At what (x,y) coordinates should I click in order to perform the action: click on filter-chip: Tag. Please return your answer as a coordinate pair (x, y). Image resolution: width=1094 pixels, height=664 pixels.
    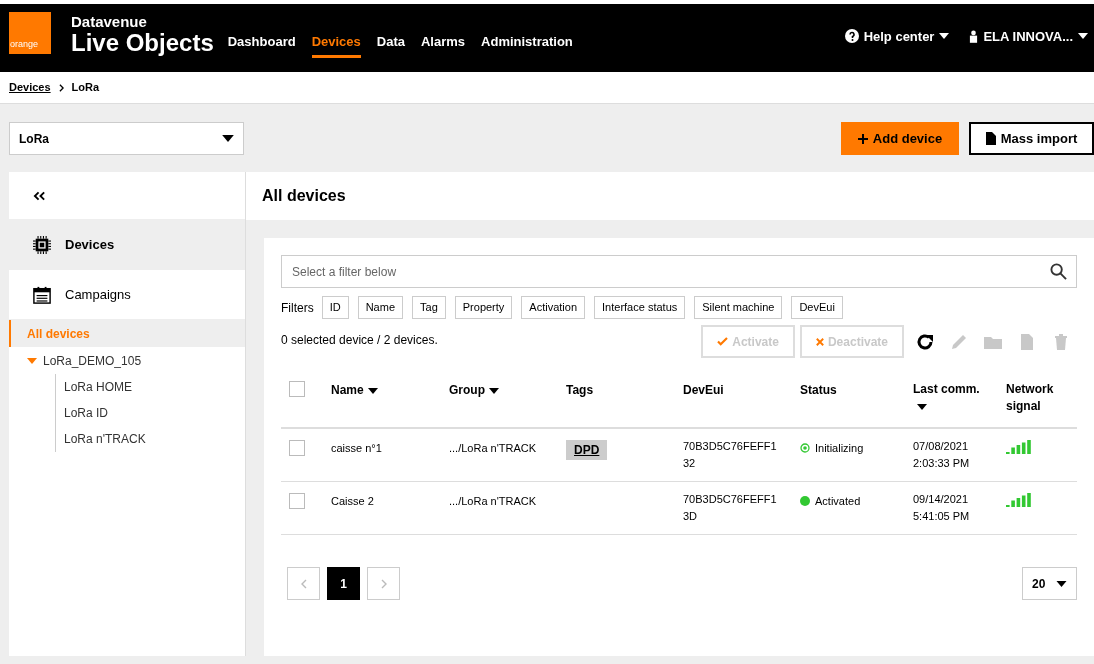
    Looking at the image, I should click on (429, 307).